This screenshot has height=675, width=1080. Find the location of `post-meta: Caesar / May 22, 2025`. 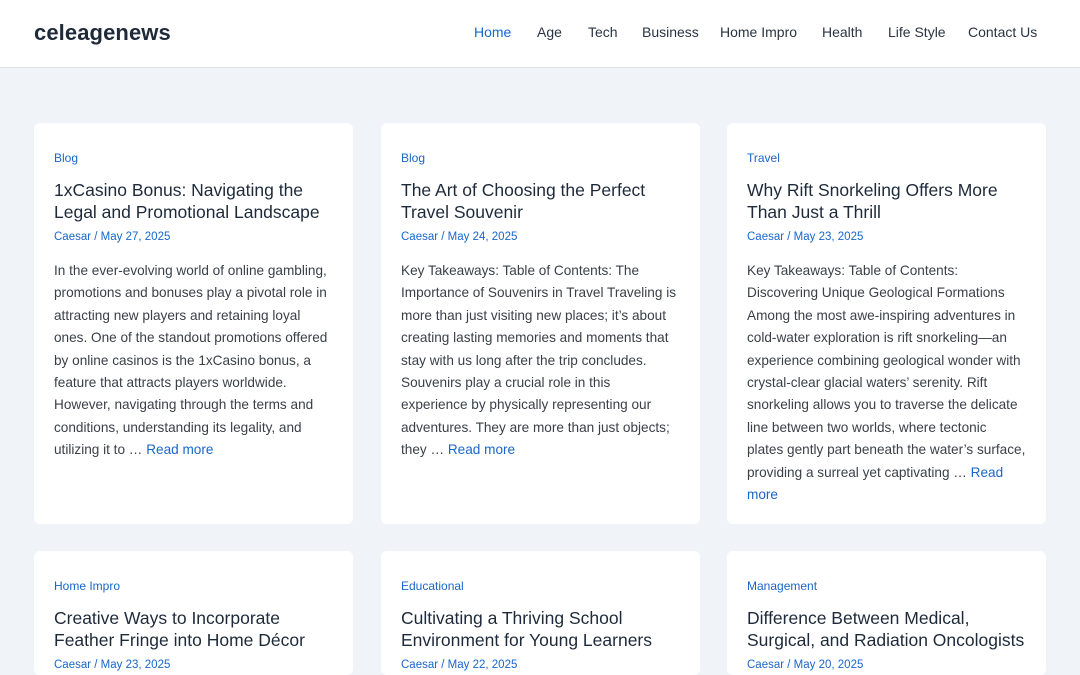

post-meta: Caesar / May 22, 2025 is located at coordinates (540, 665).